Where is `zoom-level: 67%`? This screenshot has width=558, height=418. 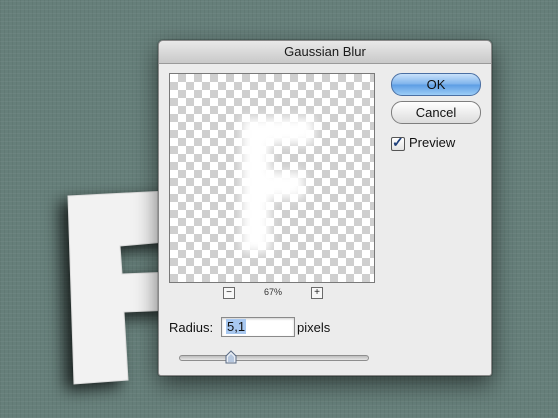
zoom-level: 67% is located at coordinates (272, 292).